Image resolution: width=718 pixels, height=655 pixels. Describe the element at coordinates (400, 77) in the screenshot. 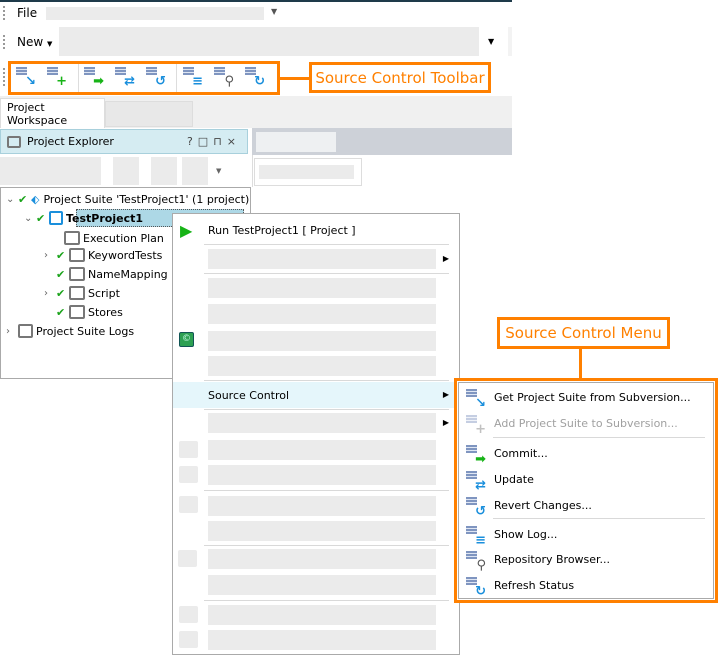

I see `toolbar-callout: Source Control Toolbar` at that location.